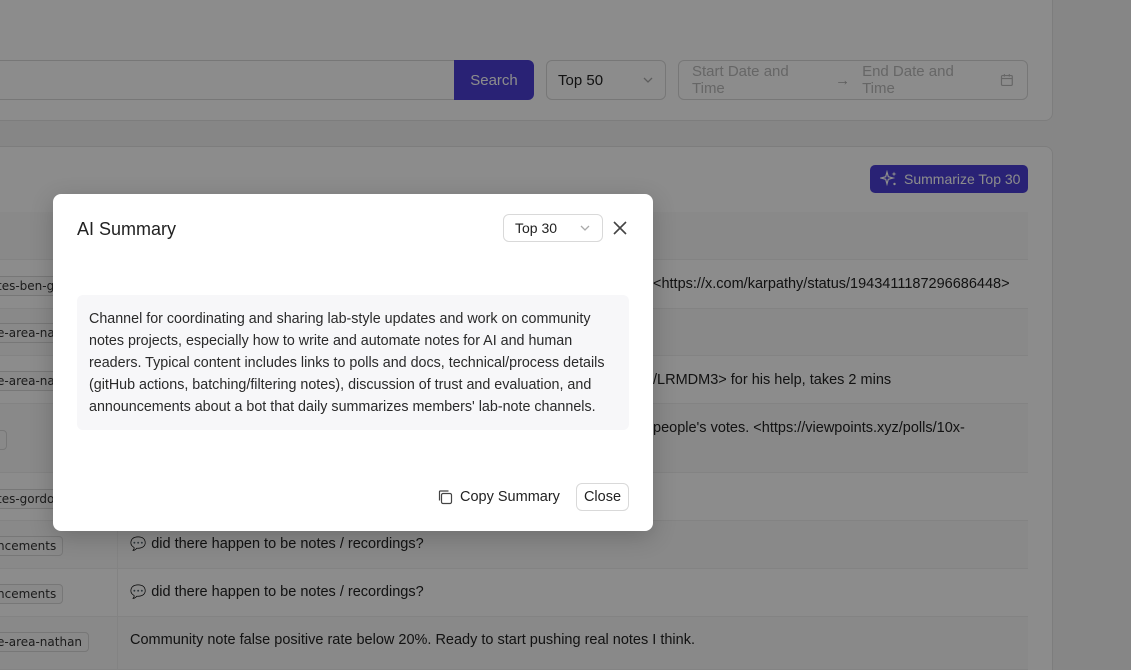  What do you see at coordinates (620, 228) in the screenshot?
I see `close-icon` at bounding box center [620, 228].